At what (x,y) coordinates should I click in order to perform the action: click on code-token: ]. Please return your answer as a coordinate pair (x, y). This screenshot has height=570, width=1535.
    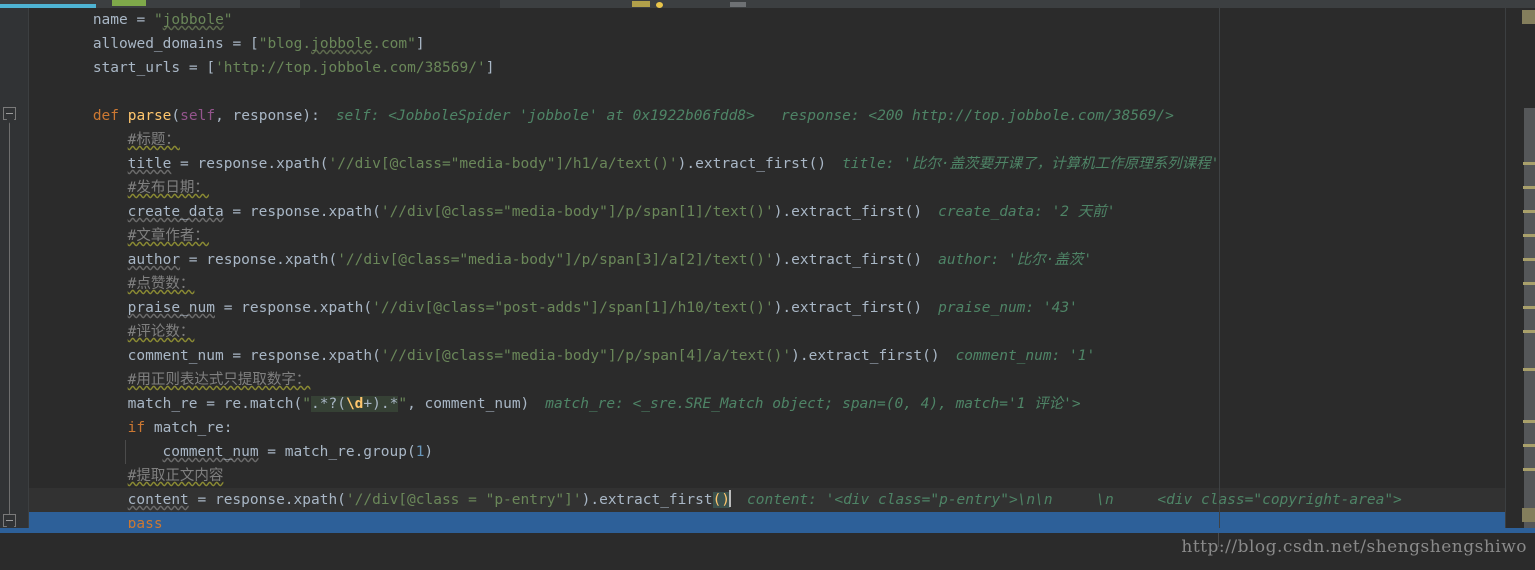
    Looking at the image, I should click on (420, 44).